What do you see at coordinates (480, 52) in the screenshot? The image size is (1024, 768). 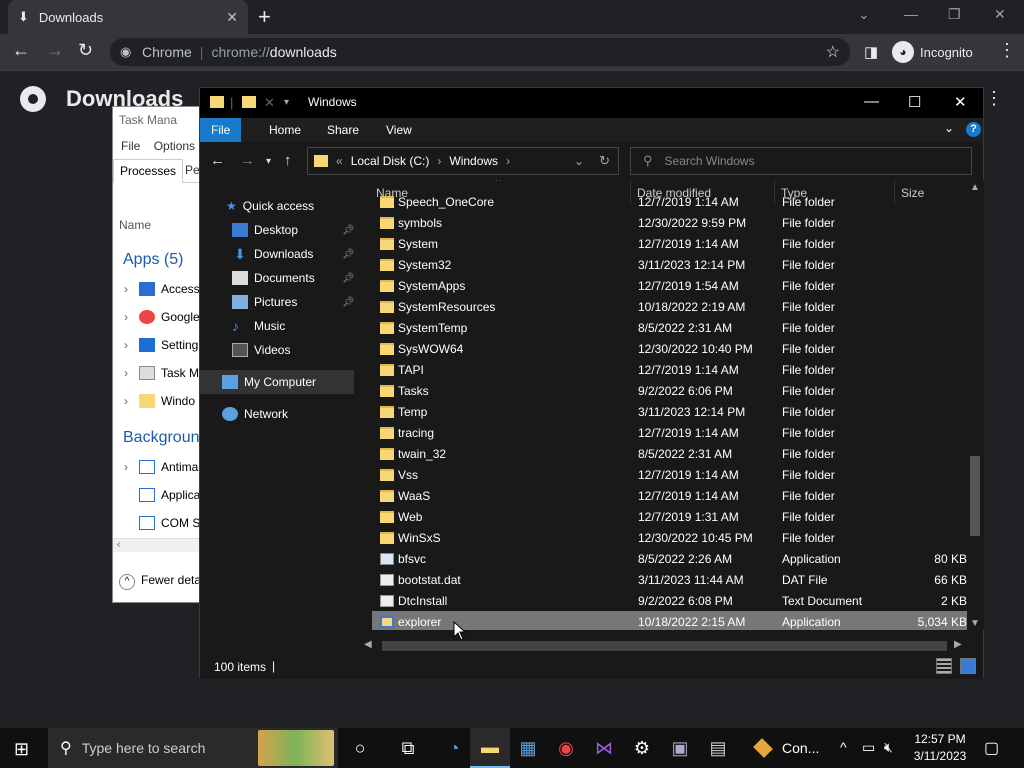 I see `address-bar: ◉ Chrome | chrome://downloads ☆` at bounding box center [480, 52].